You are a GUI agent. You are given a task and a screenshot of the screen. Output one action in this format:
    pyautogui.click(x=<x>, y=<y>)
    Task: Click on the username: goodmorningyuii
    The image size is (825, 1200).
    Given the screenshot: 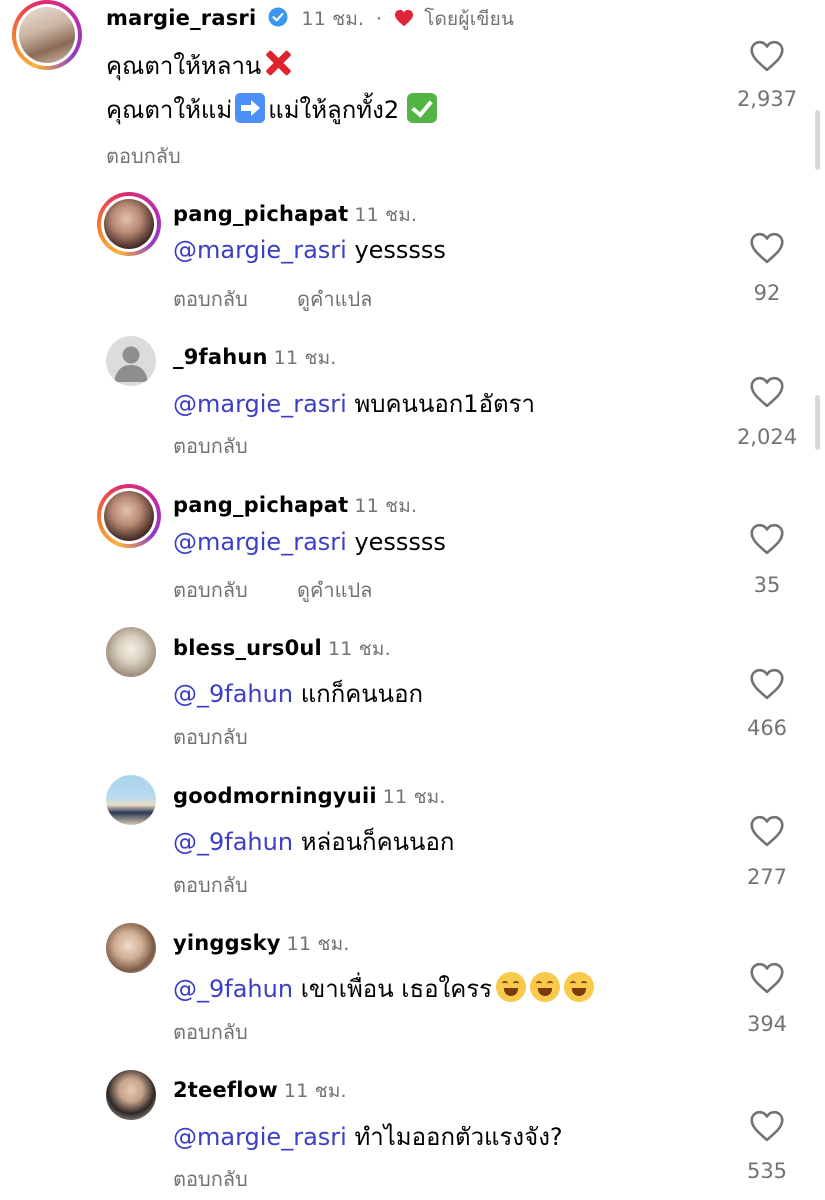 What is the action you would take?
    pyautogui.click(x=275, y=796)
    